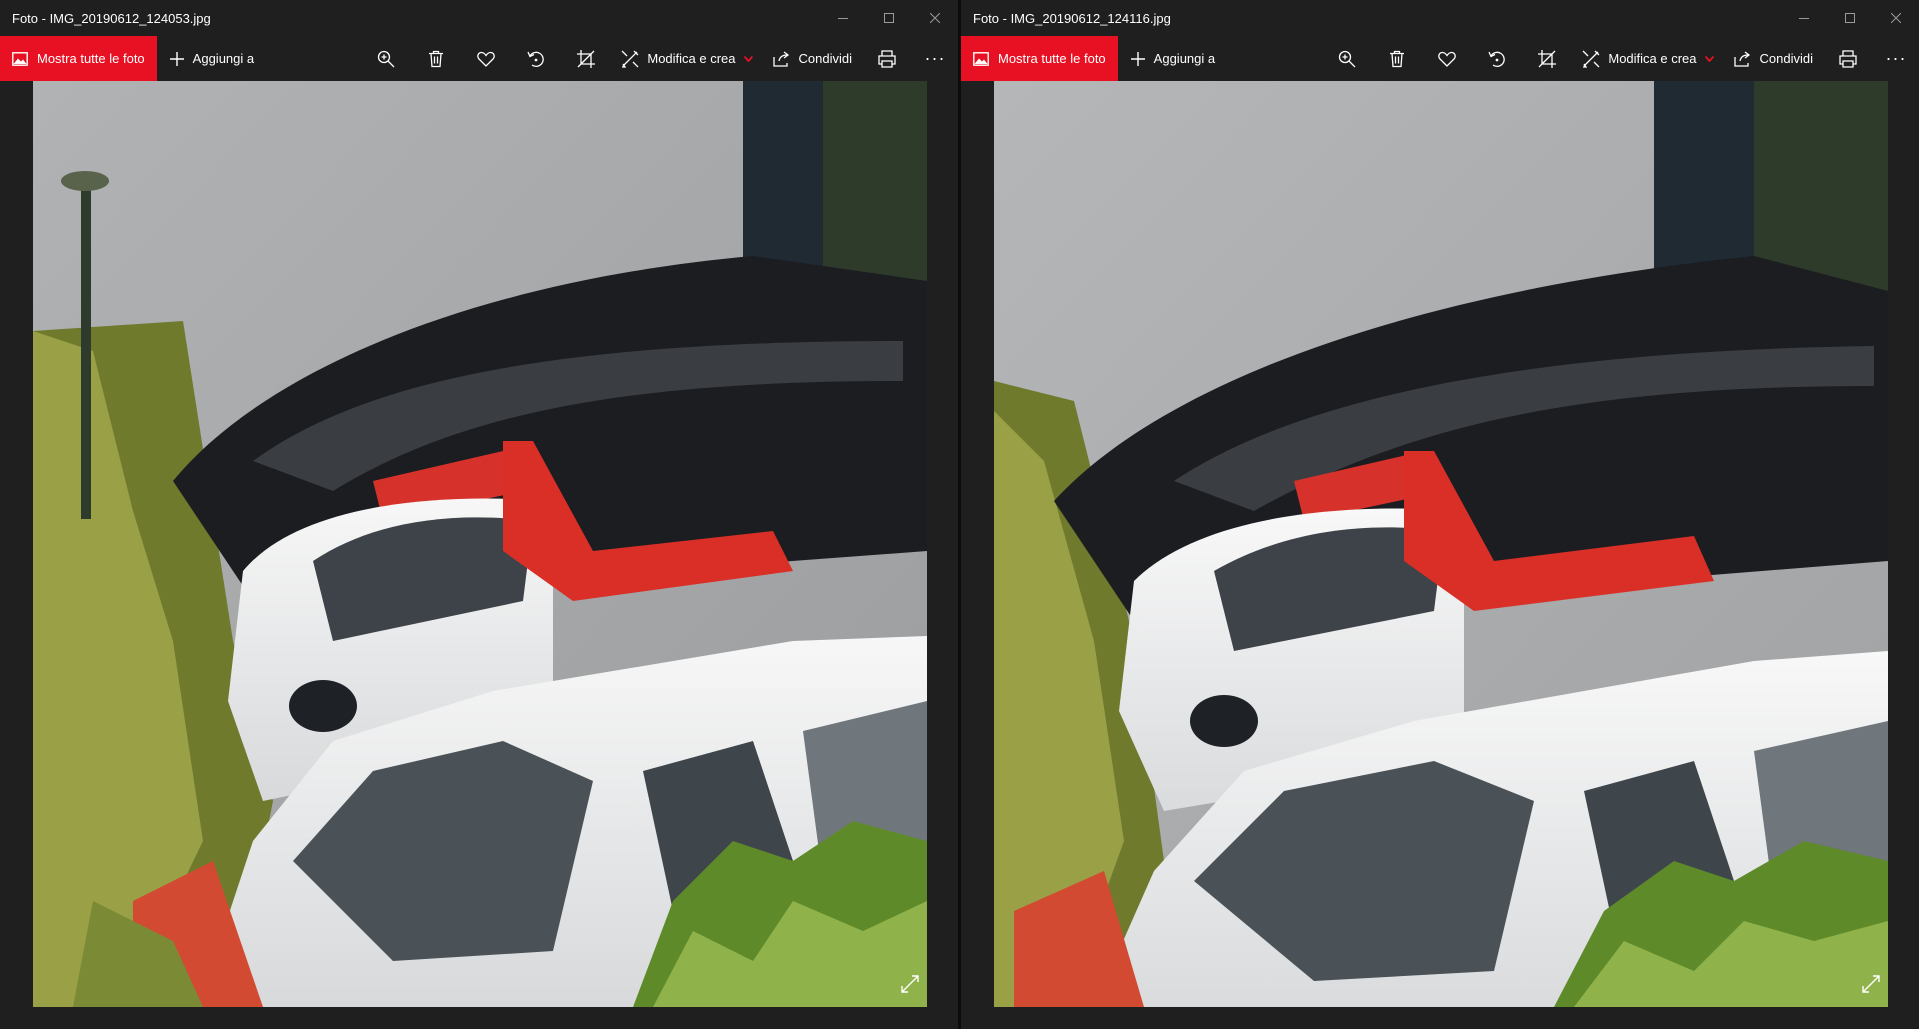  What do you see at coordinates (111, 18) in the screenshot?
I see `window-title: Foto - IMG_20190612_124053.jpg` at bounding box center [111, 18].